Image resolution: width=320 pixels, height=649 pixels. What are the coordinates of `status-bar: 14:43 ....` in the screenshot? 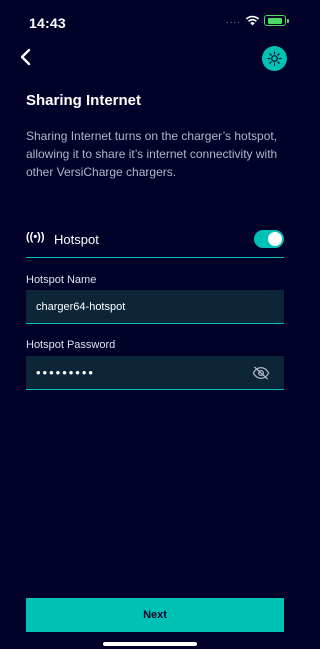 It's located at (150, 22).